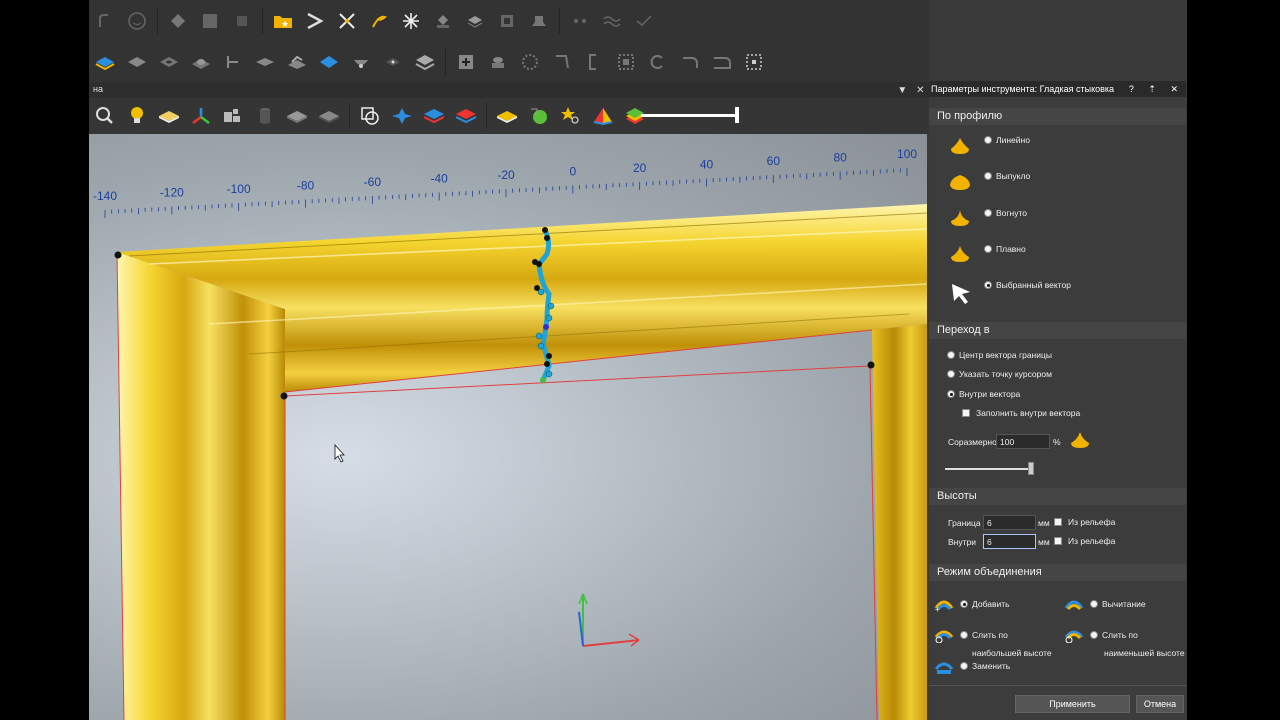  I want to click on transition-option-inside: Внутри вектора, so click(983, 394).